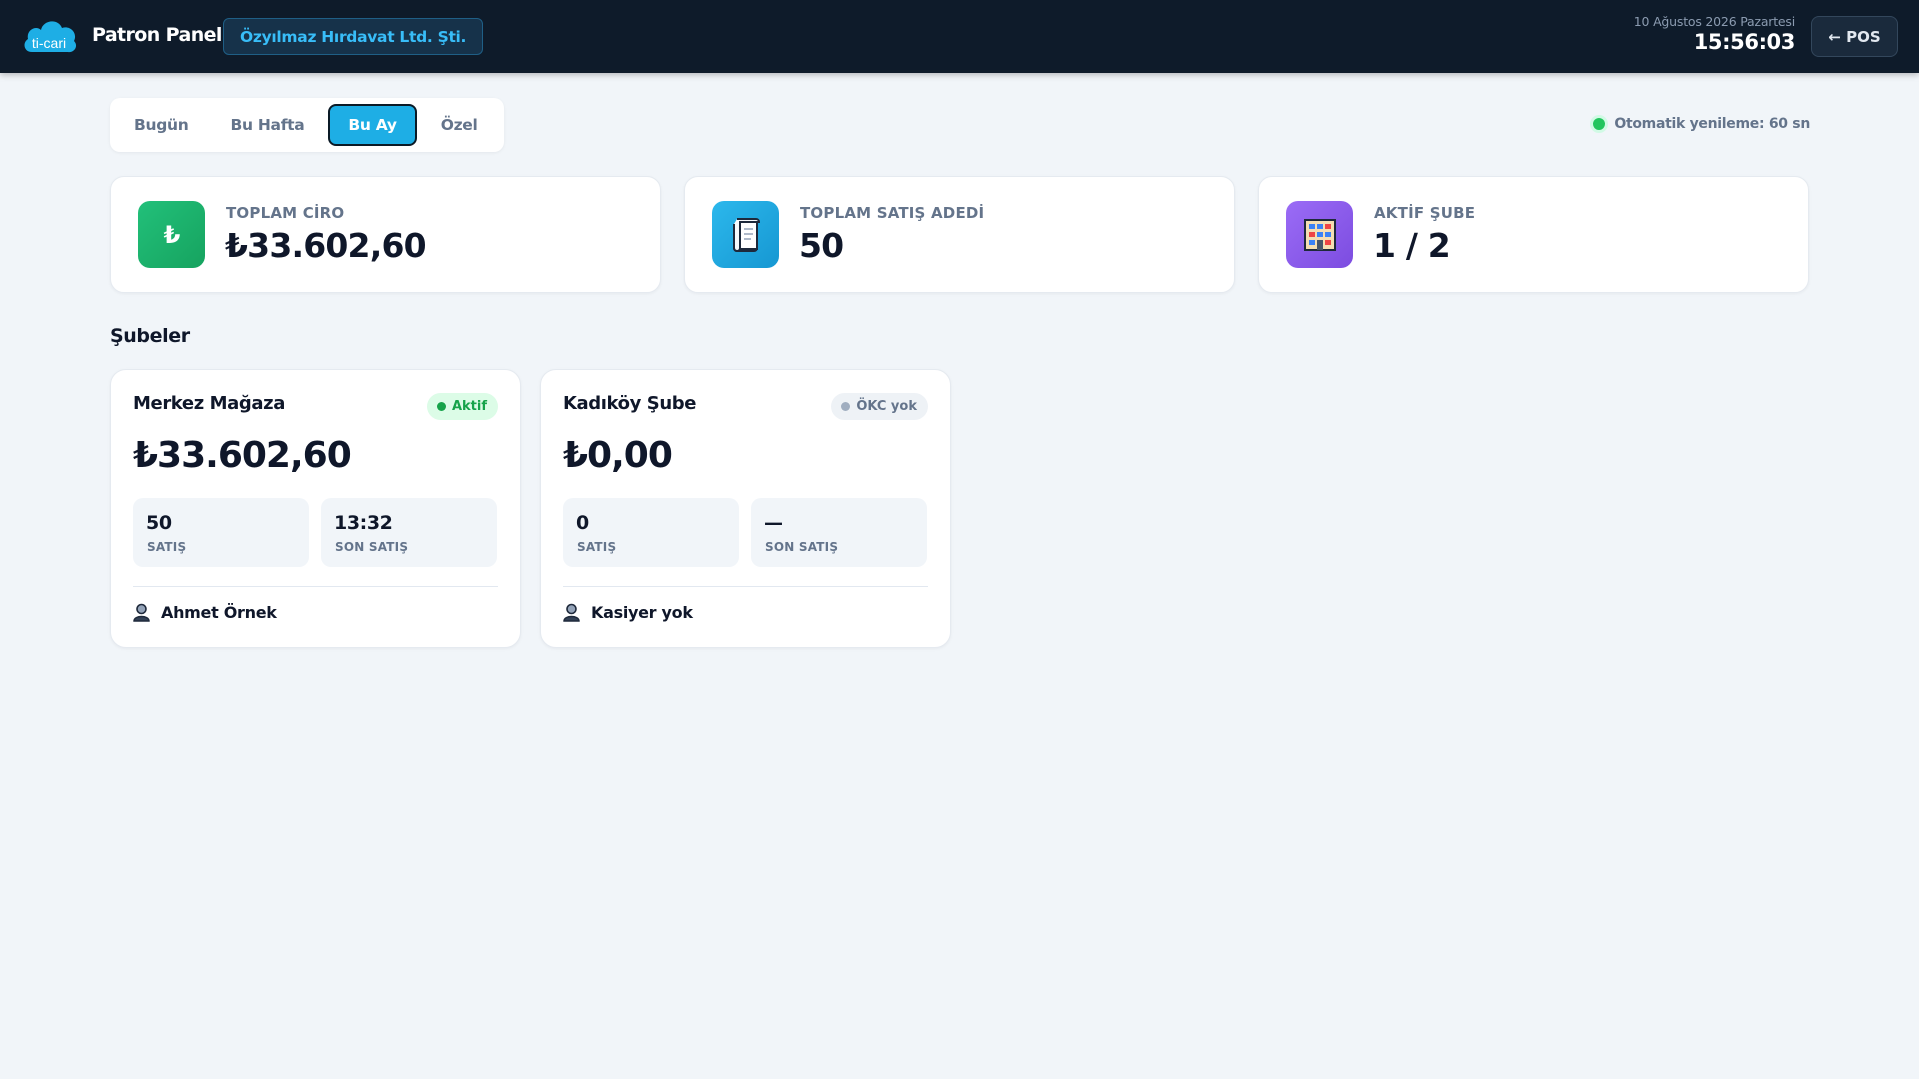 This screenshot has width=1919, height=1079. I want to click on stat-value: ₺33.602,60, so click(326, 245).